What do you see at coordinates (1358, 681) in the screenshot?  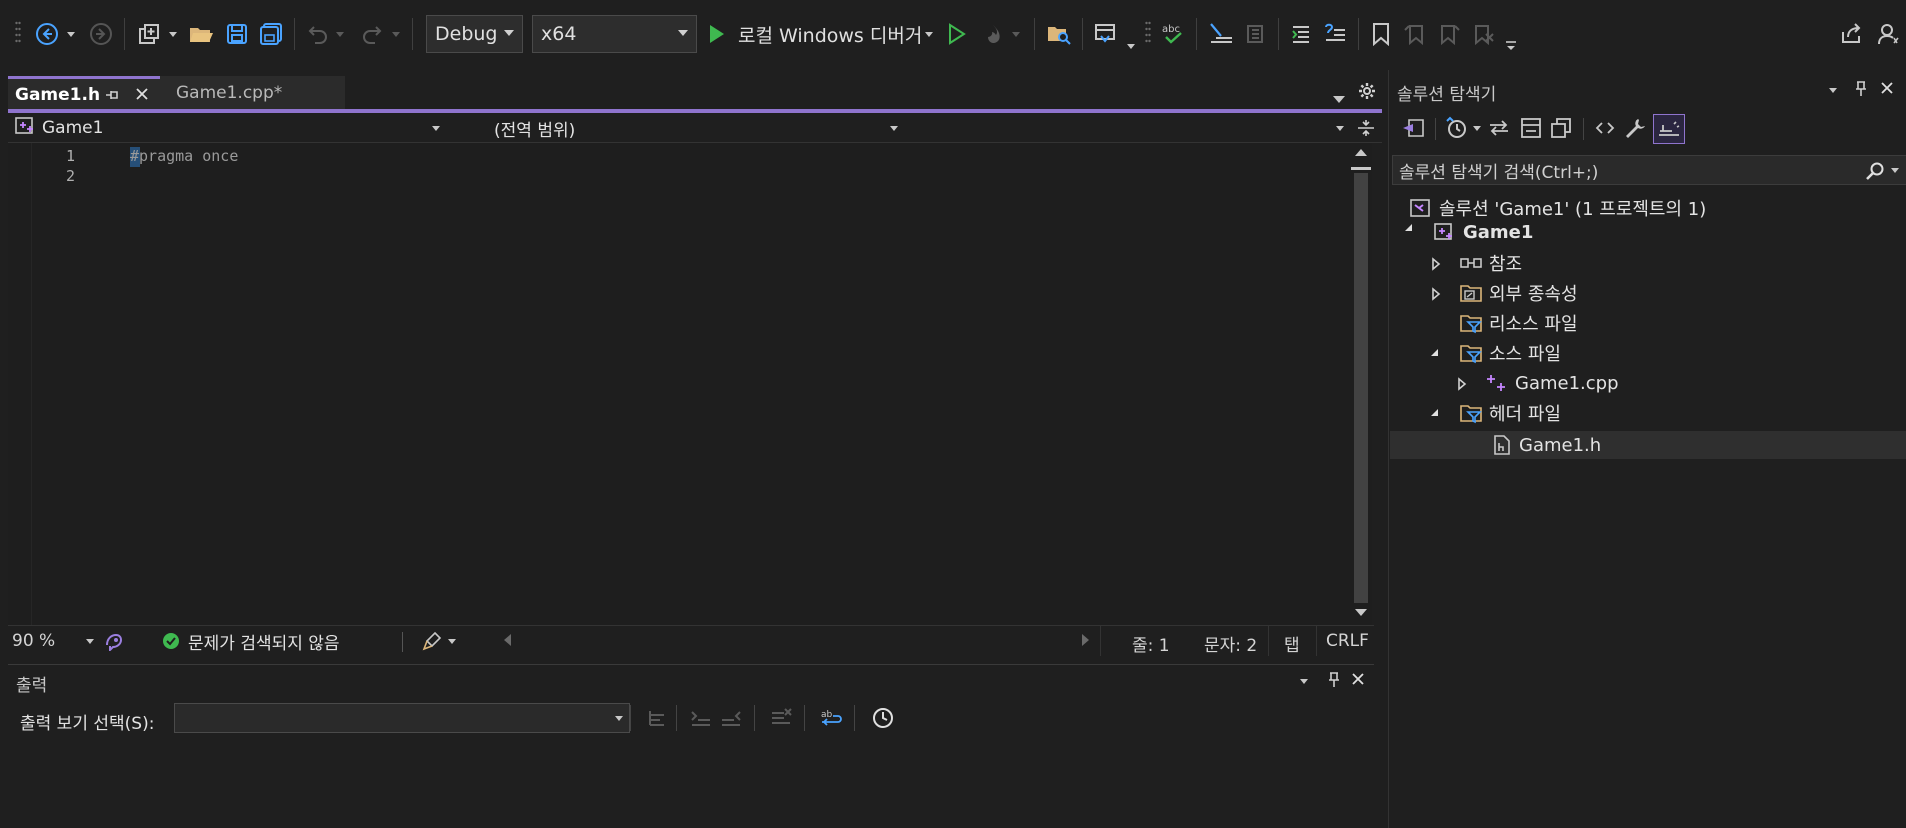 I see `close-panel-icon` at bounding box center [1358, 681].